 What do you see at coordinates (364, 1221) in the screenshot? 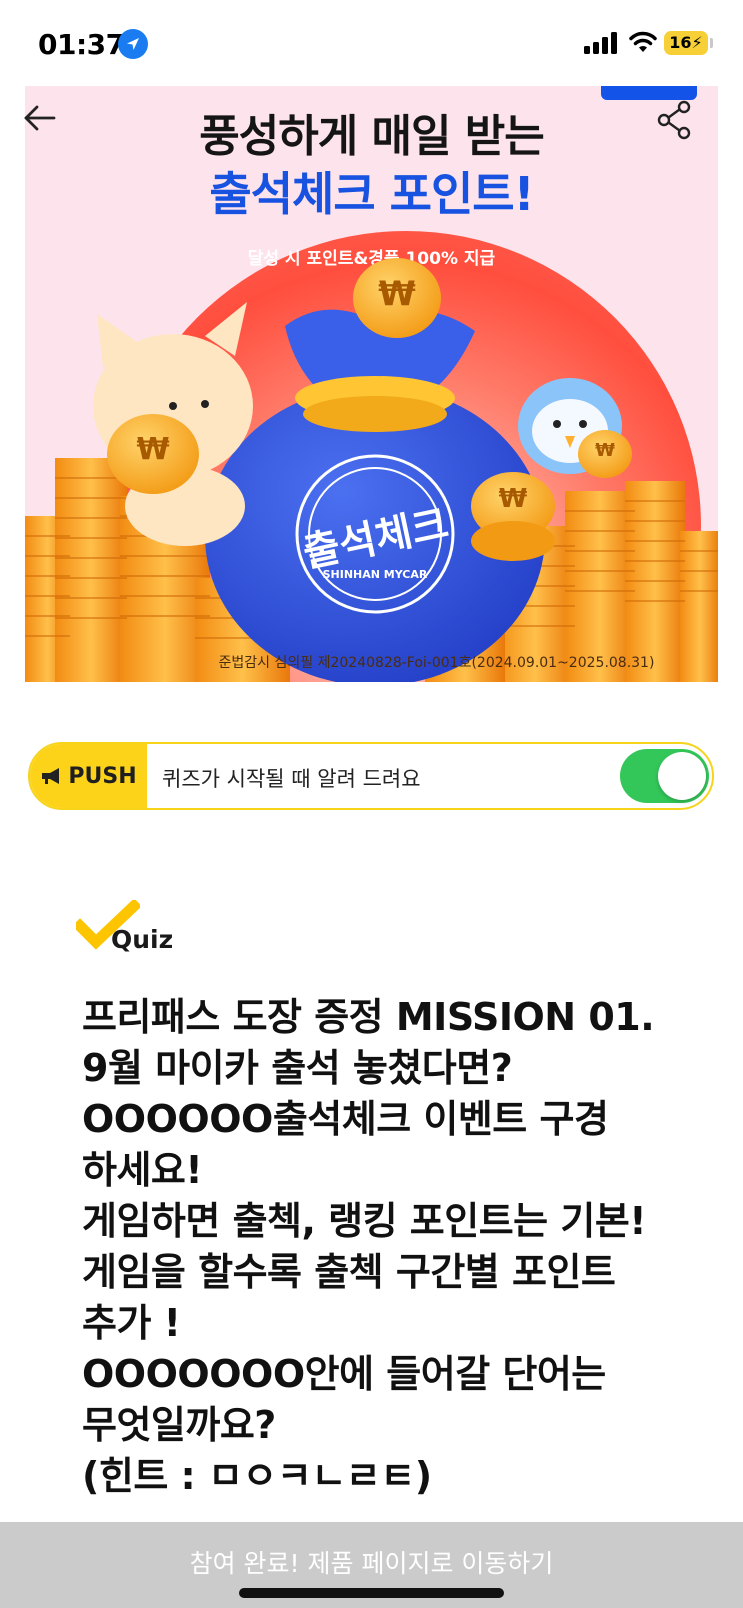
I see `quiz-line: 게임하면 출첵, 랭킹 포인트는 기본!` at bounding box center [364, 1221].